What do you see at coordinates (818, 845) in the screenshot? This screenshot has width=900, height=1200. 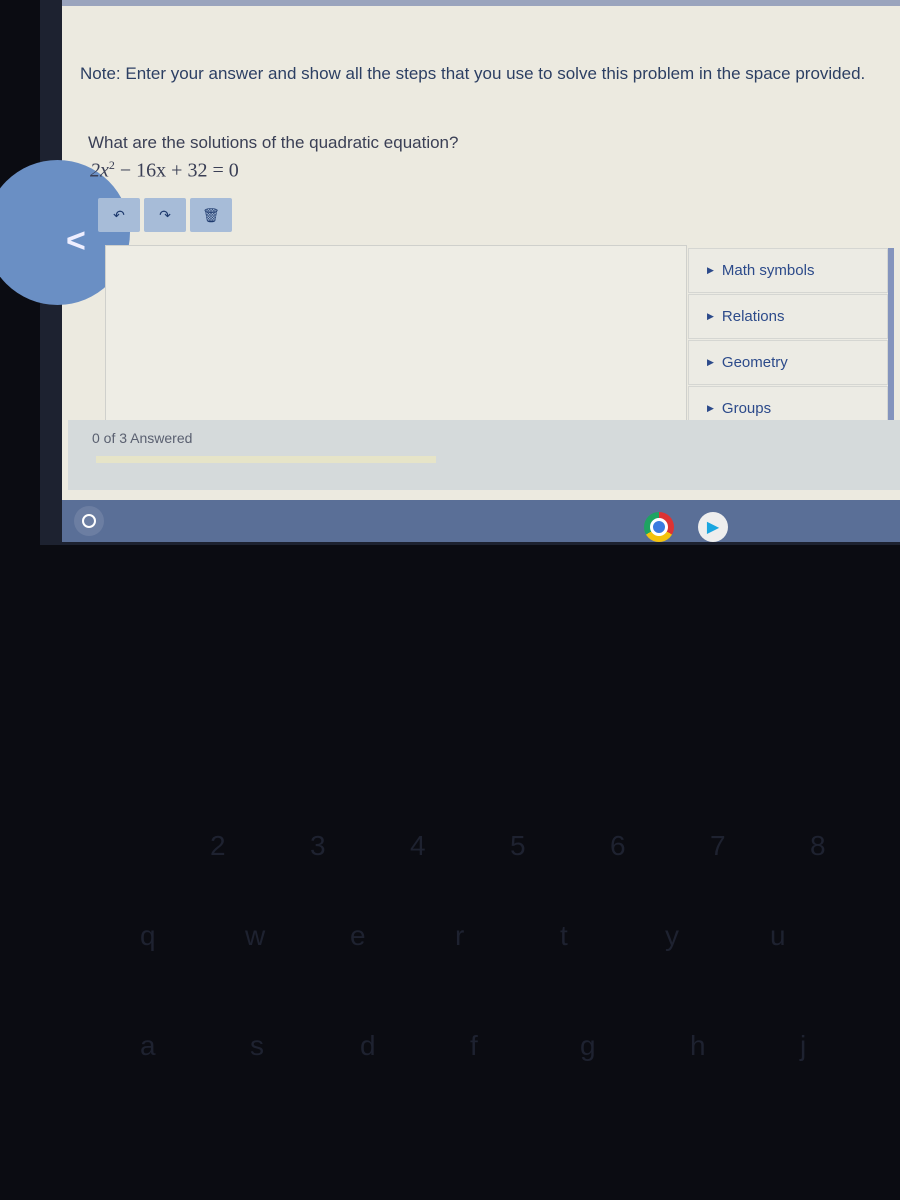 I see `keyboard-key: 8` at bounding box center [818, 845].